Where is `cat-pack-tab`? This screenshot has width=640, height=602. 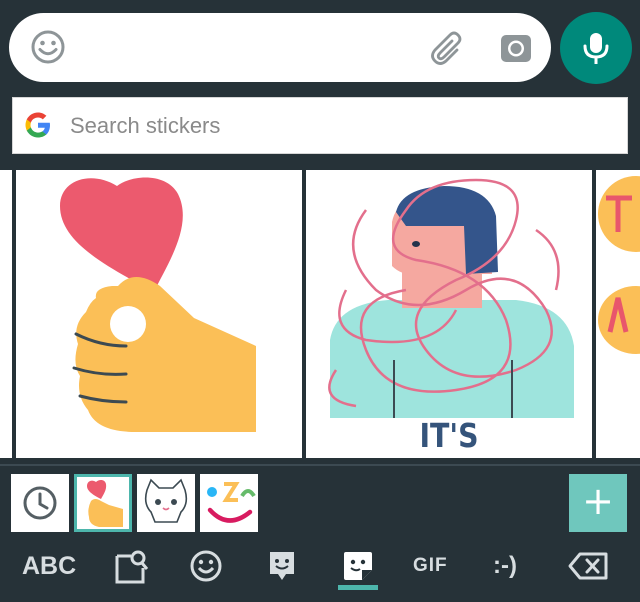
cat-pack-tab is located at coordinates (166, 503).